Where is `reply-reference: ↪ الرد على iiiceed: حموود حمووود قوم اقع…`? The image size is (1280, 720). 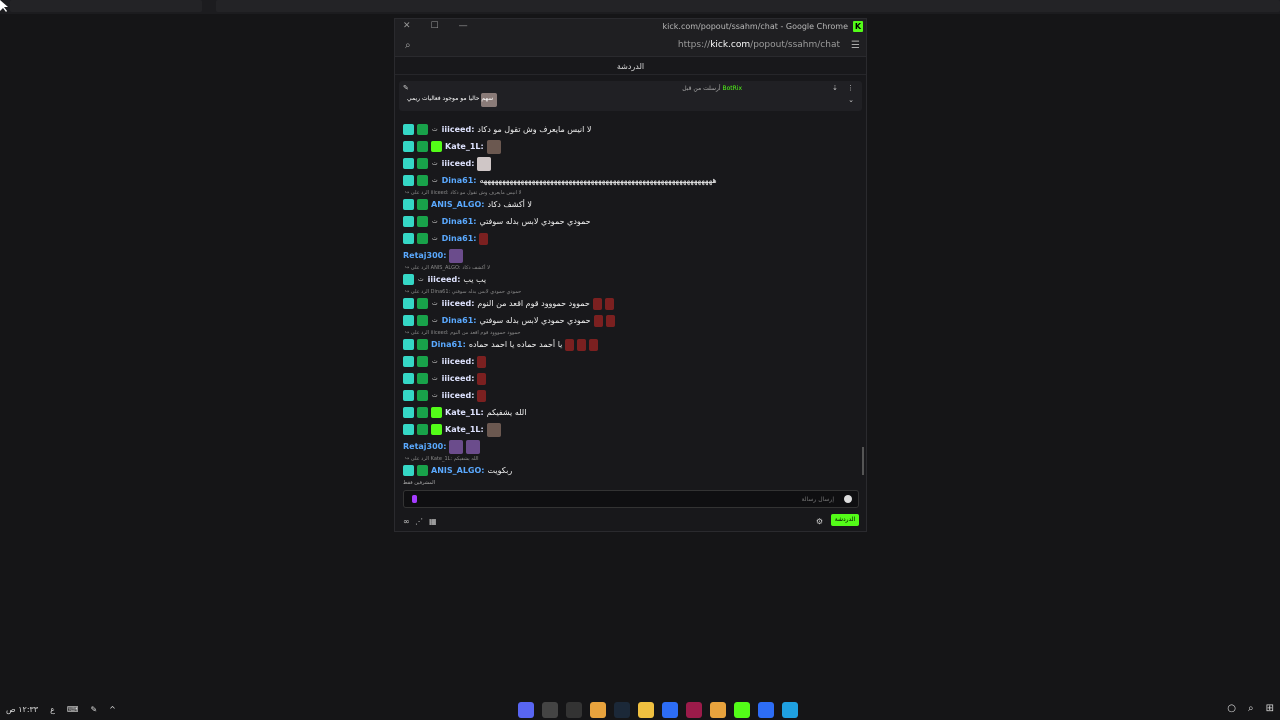
reply-reference: ↪ الرد على iiiceed: حموود حمووود قوم اقع… is located at coordinates (633, 332).